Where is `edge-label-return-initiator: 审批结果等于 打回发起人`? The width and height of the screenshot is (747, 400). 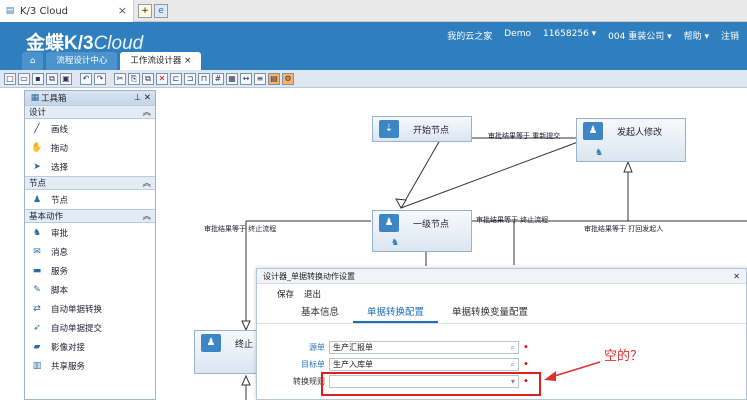 edge-label-return-initiator: 审批结果等于 打回发起人 is located at coordinates (624, 229).